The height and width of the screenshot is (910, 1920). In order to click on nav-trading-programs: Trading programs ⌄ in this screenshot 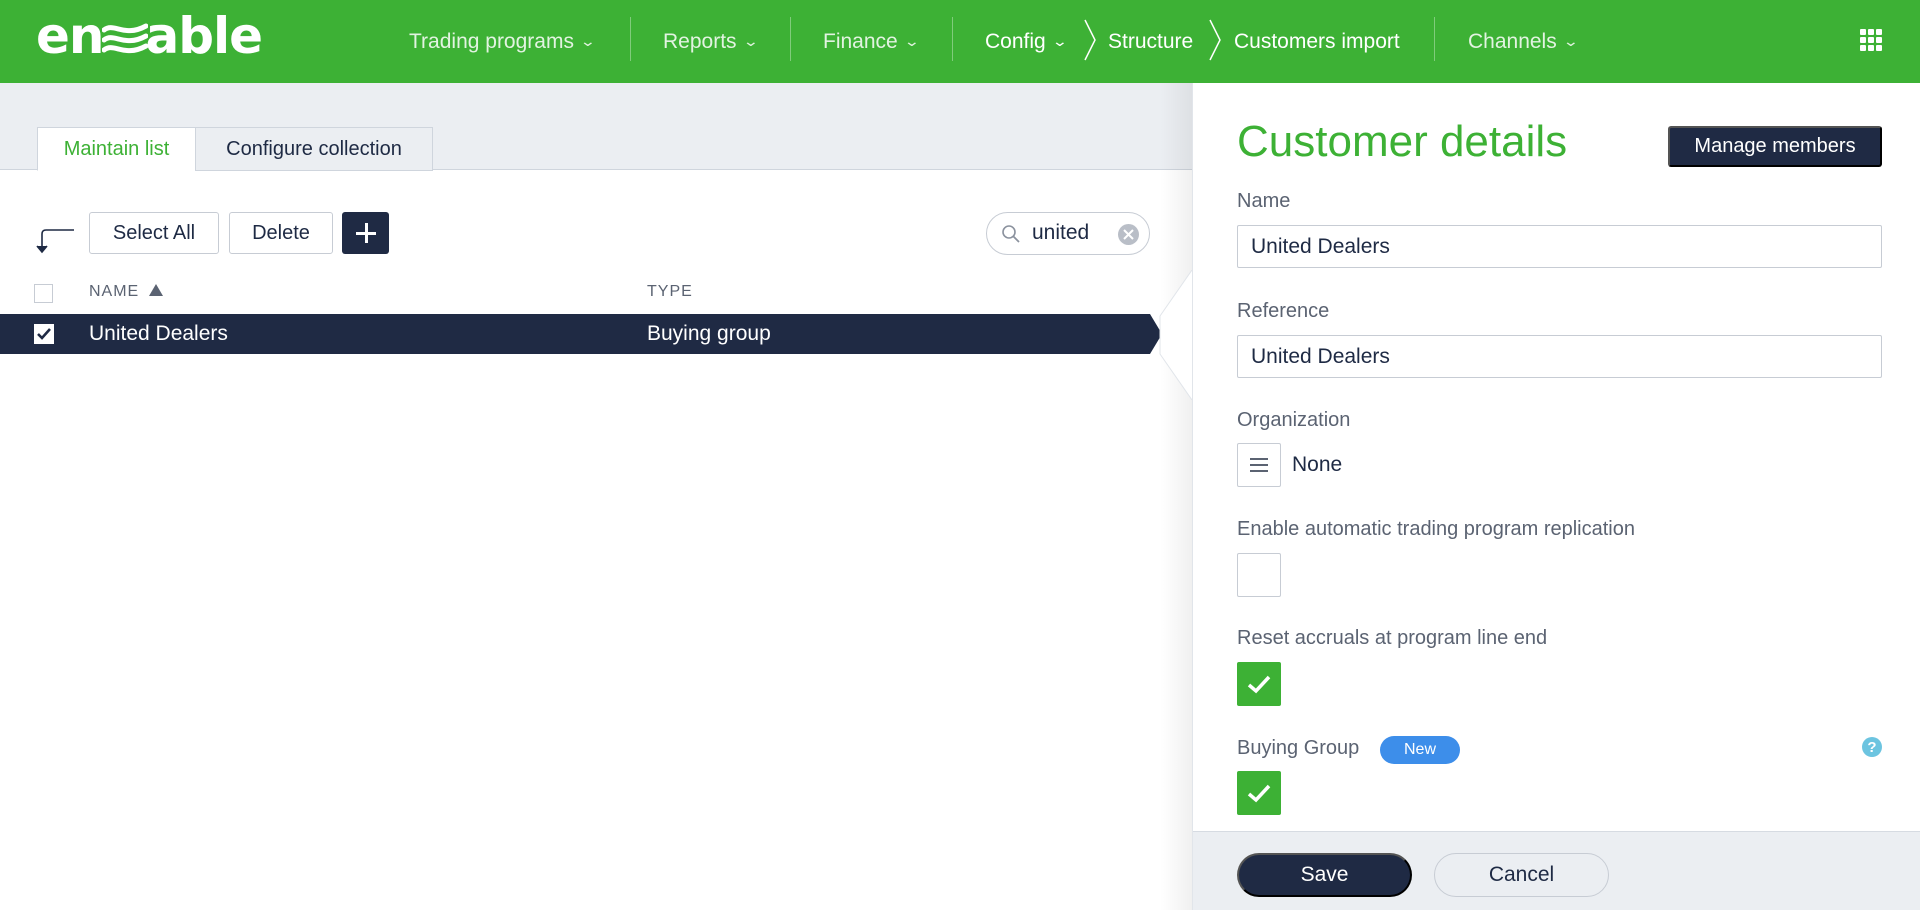, I will do `click(503, 41)`.